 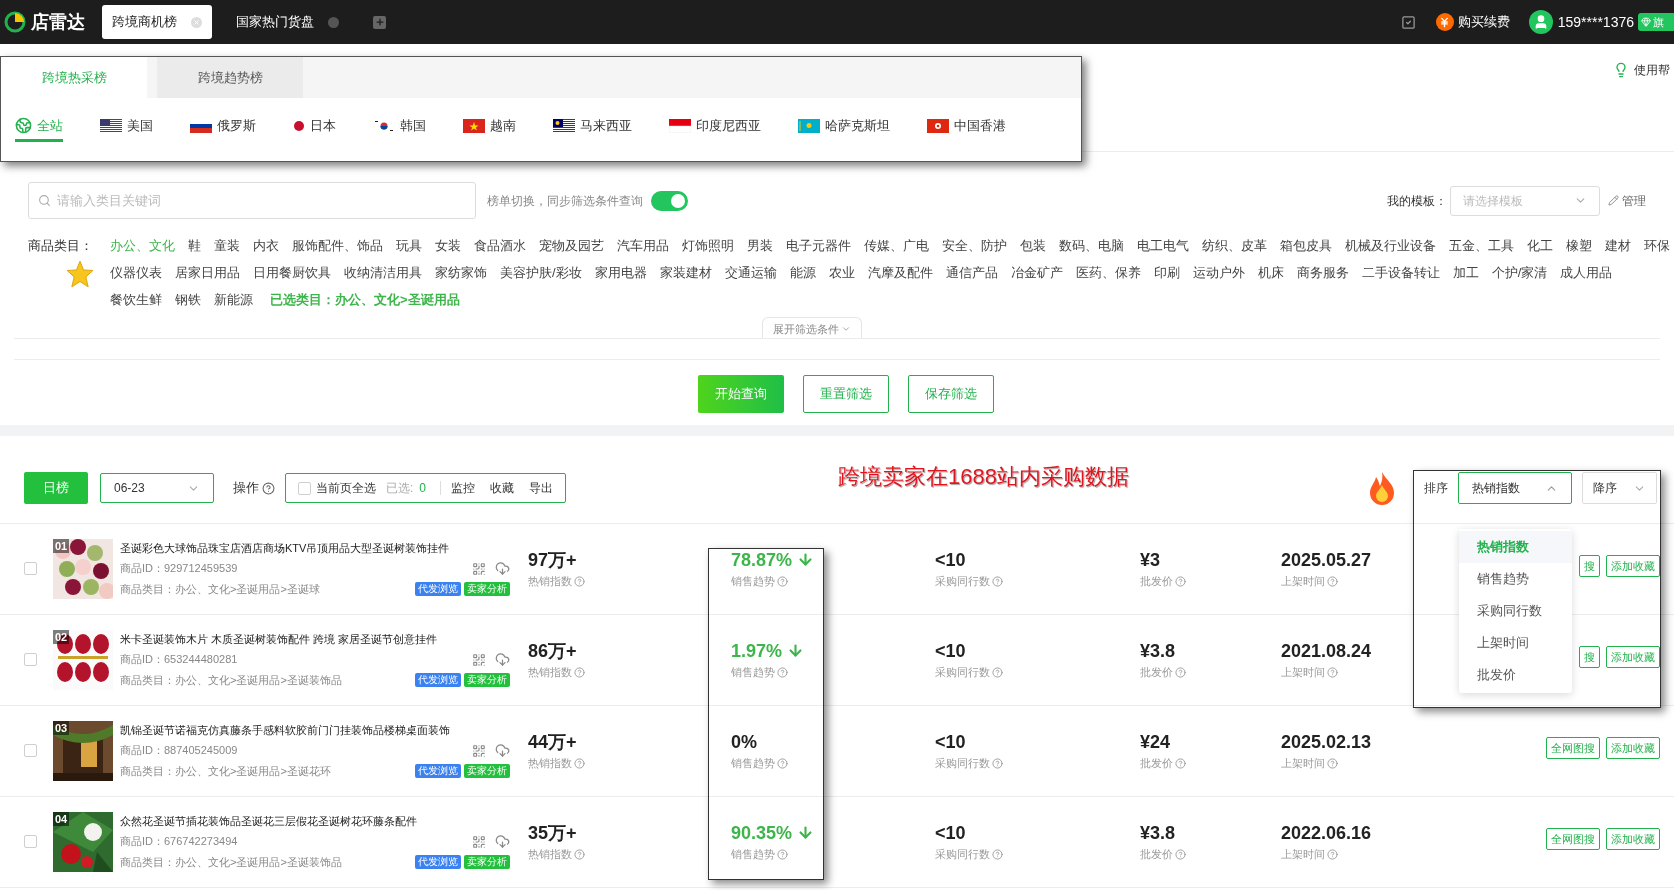 What do you see at coordinates (818, 245) in the screenshot?
I see `category-link: 电子元器件` at bounding box center [818, 245].